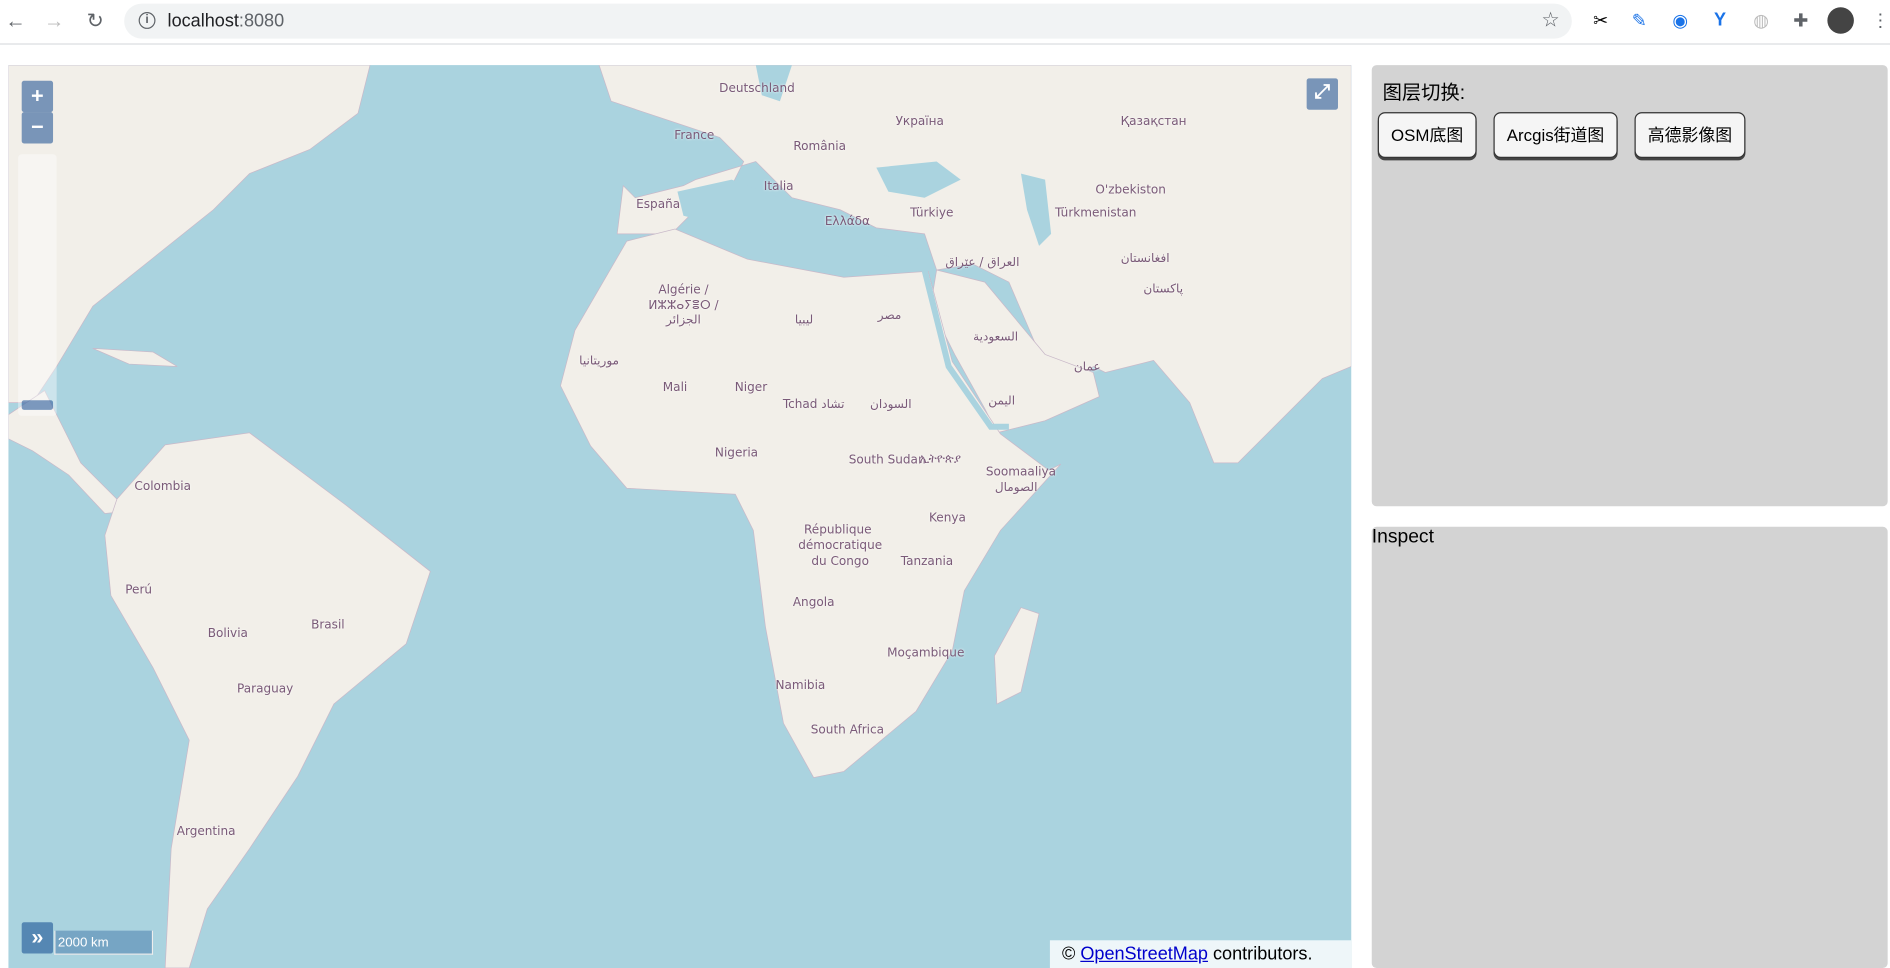 This screenshot has width=1890, height=968. What do you see at coordinates (1424, 93) in the screenshot?
I see `layer-switch-title: 图层切换:` at bounding box center [1424, 93].